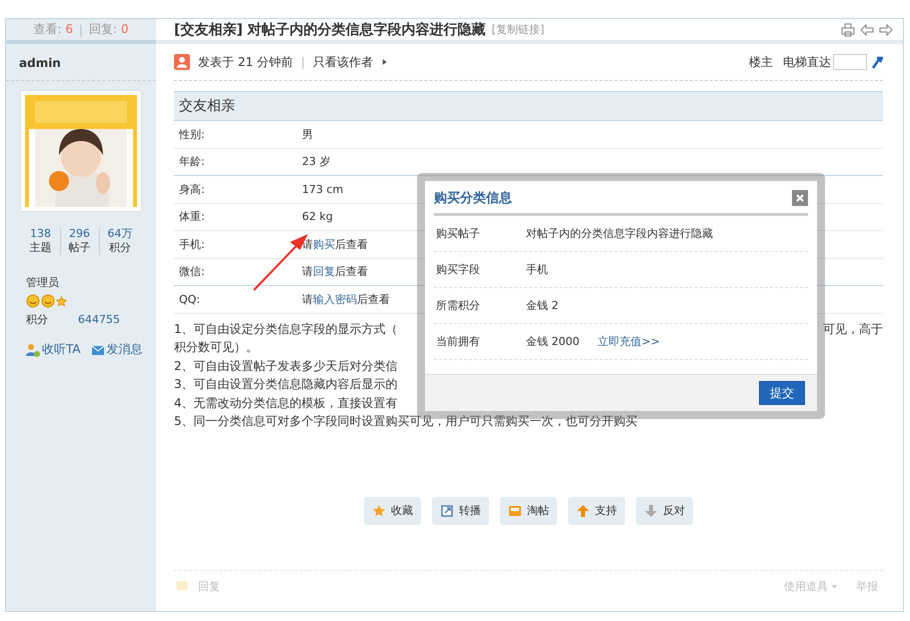 Image resolution: width=910 pixels, height=621 pixels. What do you see at coordinates (515, 511) in the screenshot?
I see `tray-icon` at bounding box center [515, 511].